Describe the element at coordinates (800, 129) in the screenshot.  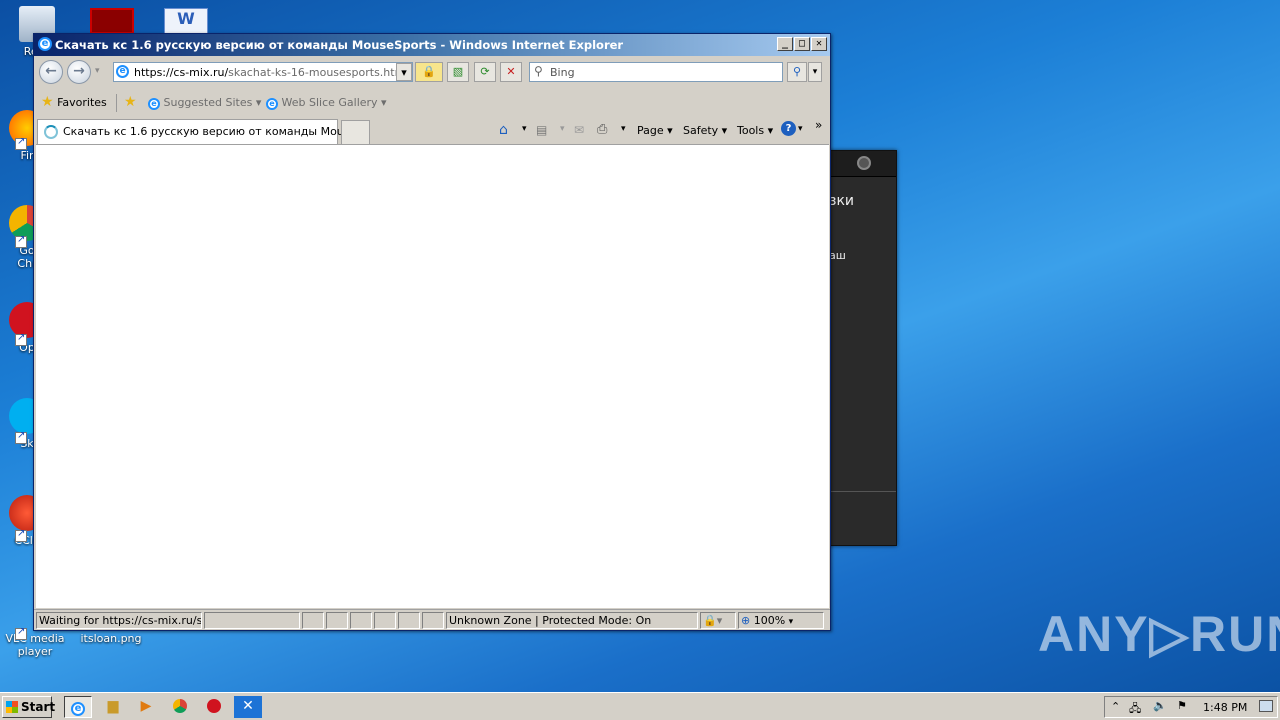
I see `help-dropdown-icon: ▾` at that location.